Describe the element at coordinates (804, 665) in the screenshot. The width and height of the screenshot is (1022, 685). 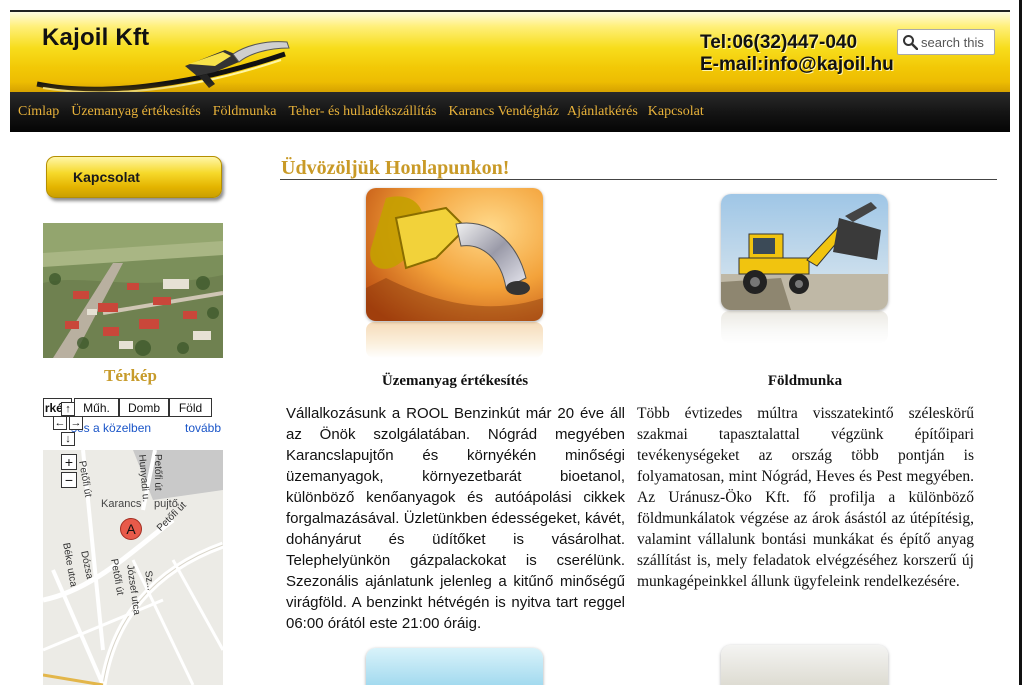
I see `guesthouse-image` at that location.